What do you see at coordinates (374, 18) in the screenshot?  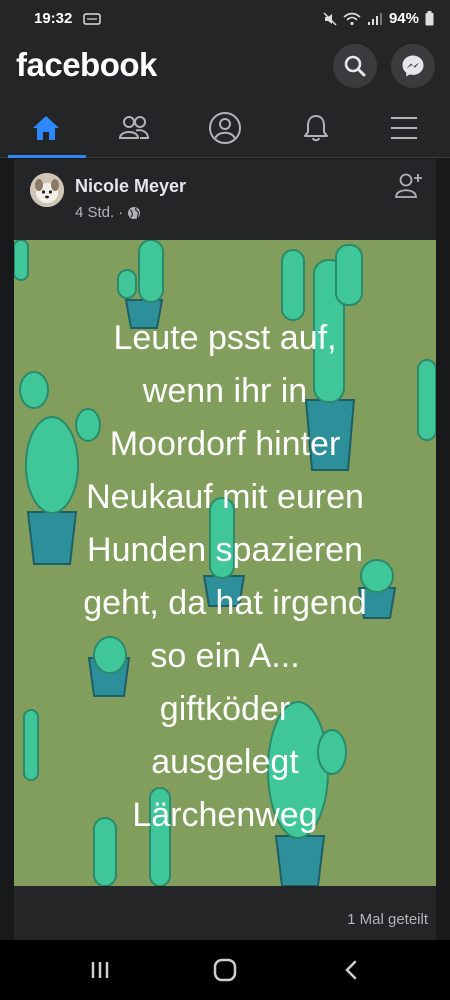 I see `signal-icon` at bounding box center [374, 18].